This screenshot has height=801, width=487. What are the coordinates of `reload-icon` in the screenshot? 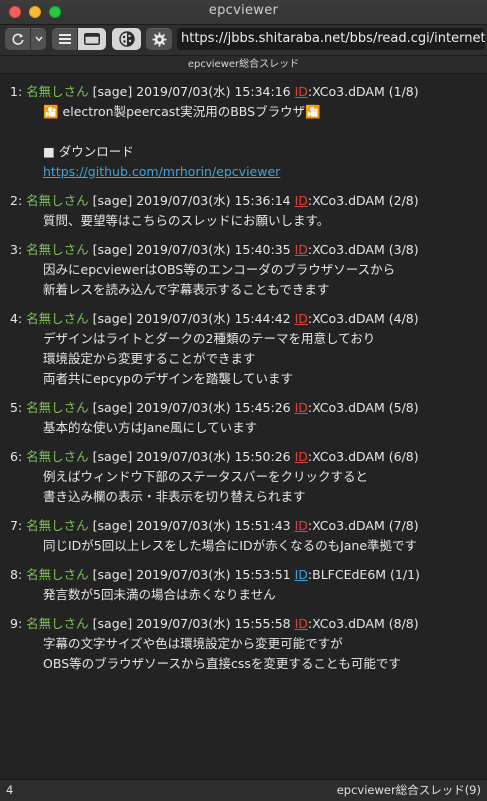 It's located at (17, 39).